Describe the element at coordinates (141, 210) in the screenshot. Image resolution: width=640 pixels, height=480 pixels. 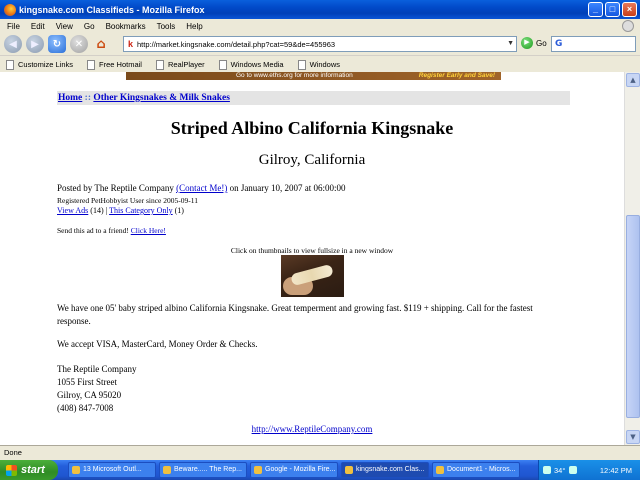
I see `category-only-link: This Category Only` at that location.